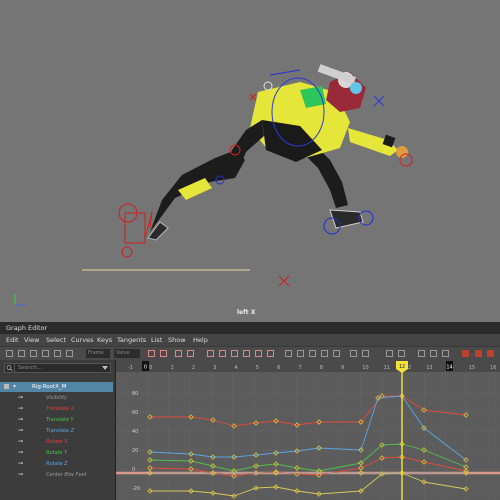 The width and height of the screenshot is (500, 500). Describe the element at coordinates (288, 353) in the screenshot. I see `break-tangents-icon` at that location.